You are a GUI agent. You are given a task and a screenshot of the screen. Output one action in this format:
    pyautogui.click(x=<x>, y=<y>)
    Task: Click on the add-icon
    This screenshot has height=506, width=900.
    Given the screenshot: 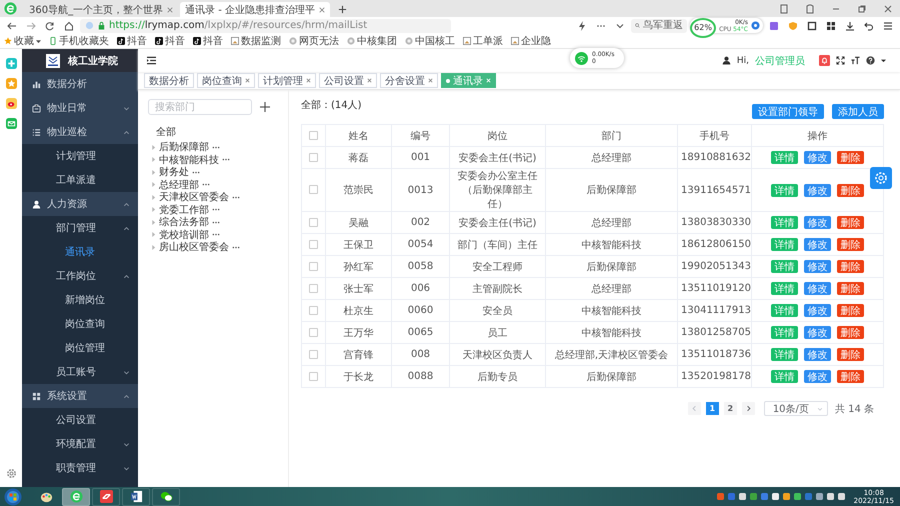 What is the action you would take?
    pyautogui.click(x=265, y=107)
    